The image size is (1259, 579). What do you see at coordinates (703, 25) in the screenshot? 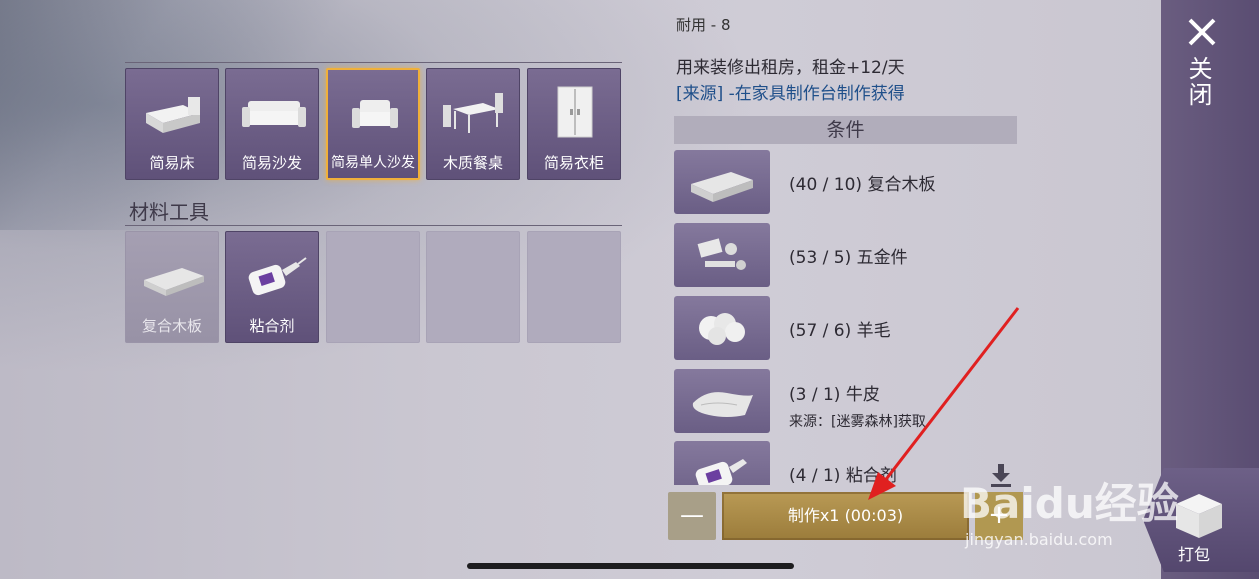
I see `truncated-attribute-text: 耐用 - 8` at bounding box center [703, 25].